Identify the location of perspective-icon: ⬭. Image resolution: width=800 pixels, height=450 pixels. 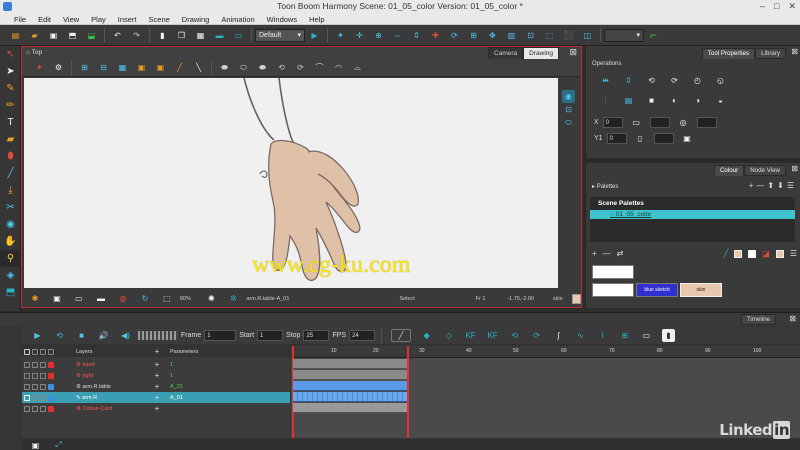
(568, 122).